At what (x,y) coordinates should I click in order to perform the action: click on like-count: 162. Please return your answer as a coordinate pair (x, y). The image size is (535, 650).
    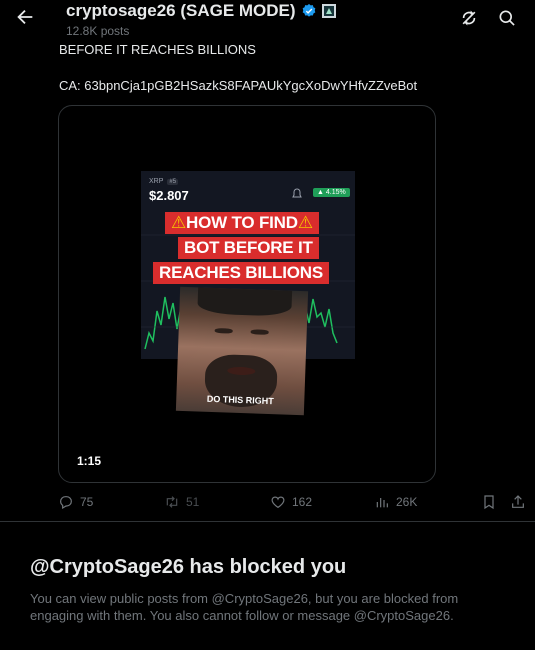
    Looking at the image, I should click on (302, 502).